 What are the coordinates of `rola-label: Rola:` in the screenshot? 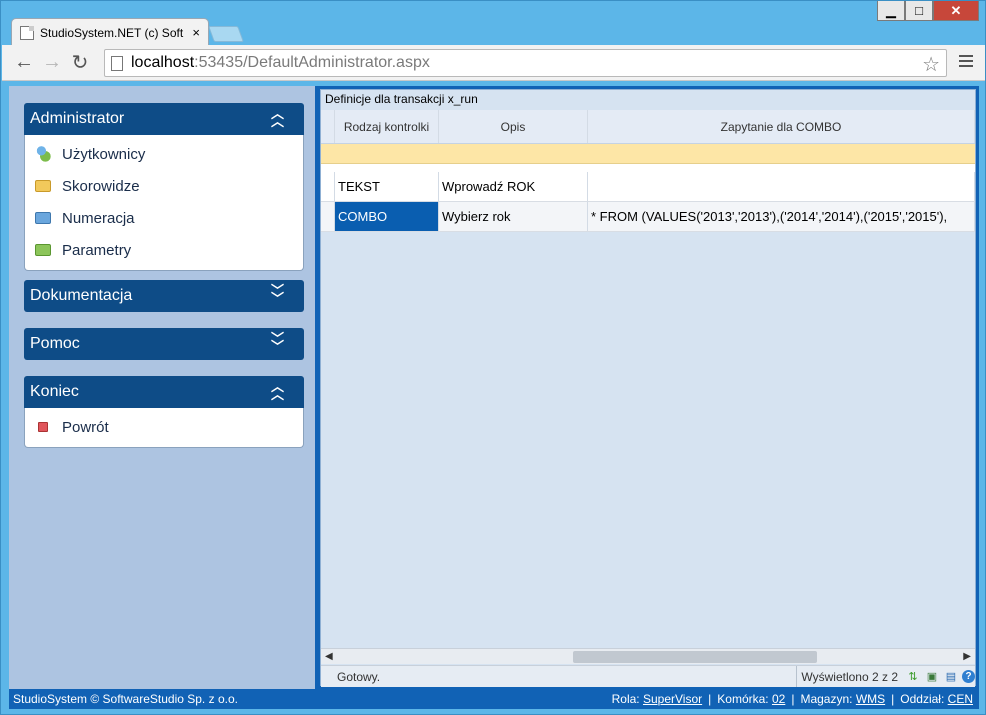 It's located at (625, 699).